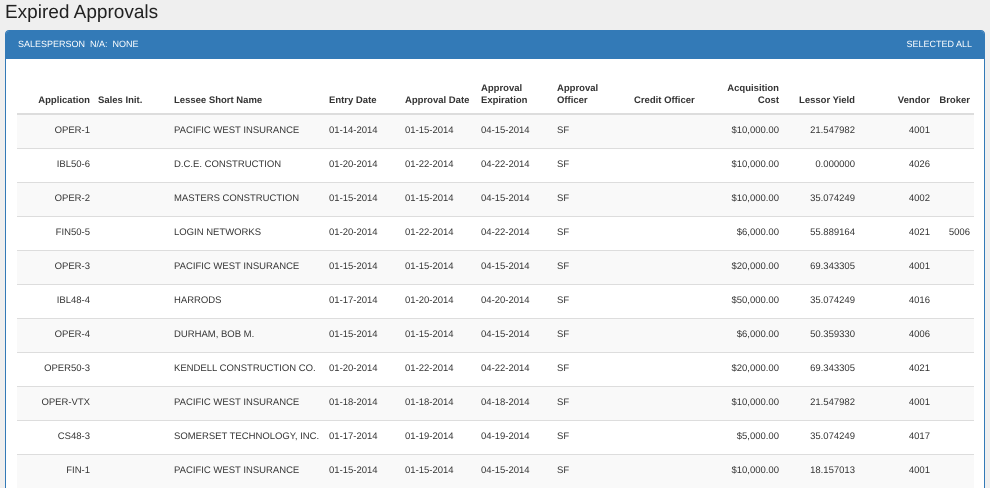  Describe the element at coordinates (439, 95) in the screenshot. I see `column-header: Approval Date` at that location.